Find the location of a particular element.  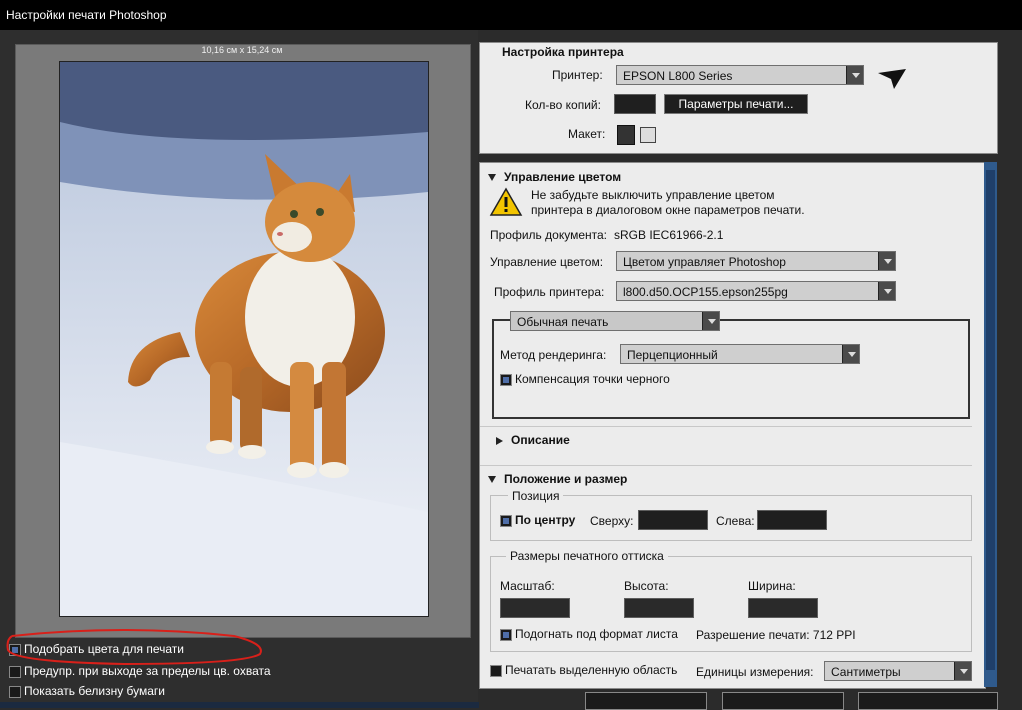

black-point-option: Компенсация точки черного is located at coordinates (585, 379).